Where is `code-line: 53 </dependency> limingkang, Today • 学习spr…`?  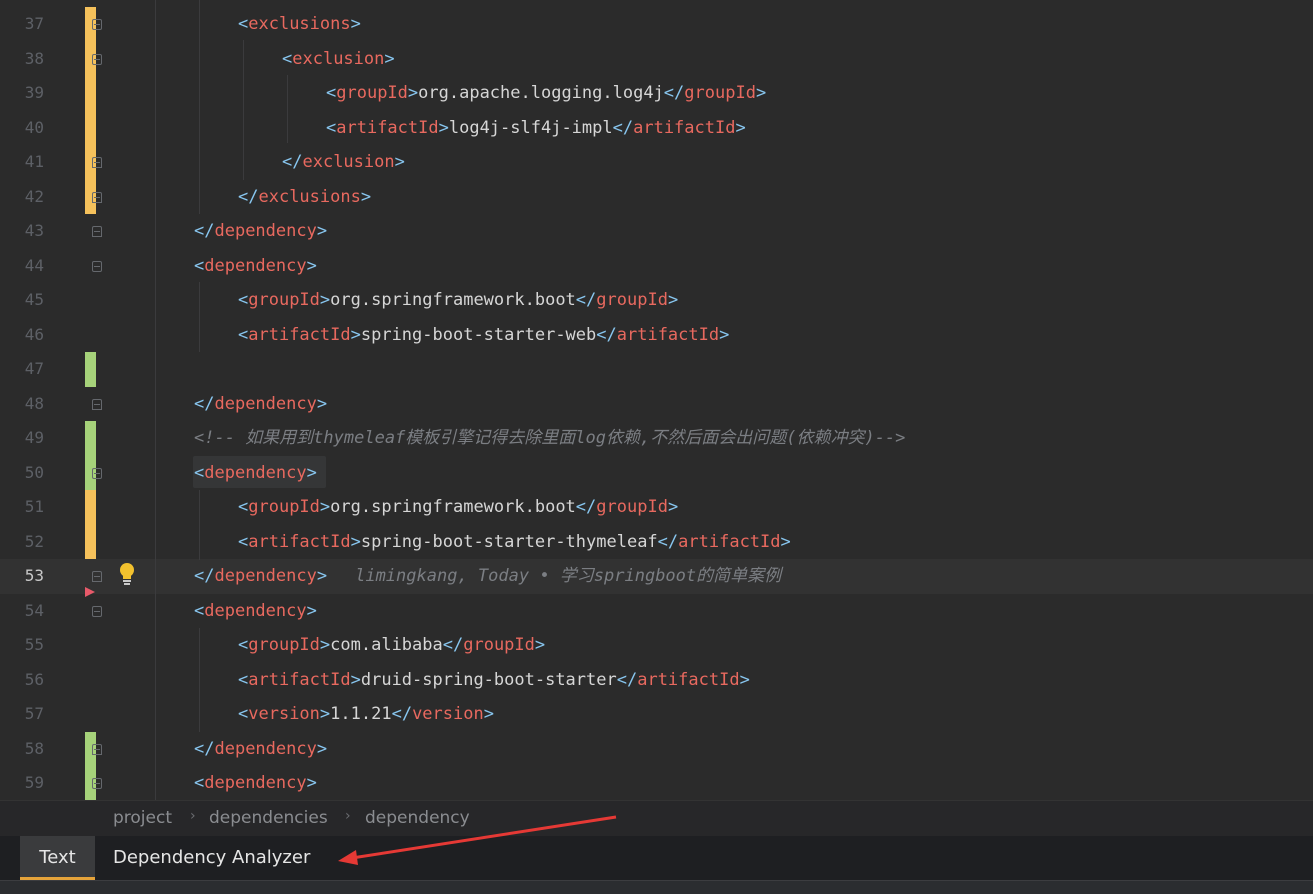 code-line: 53 </dependency> limingkang, Today • 学习spr… is located at coordinates (656, 576).